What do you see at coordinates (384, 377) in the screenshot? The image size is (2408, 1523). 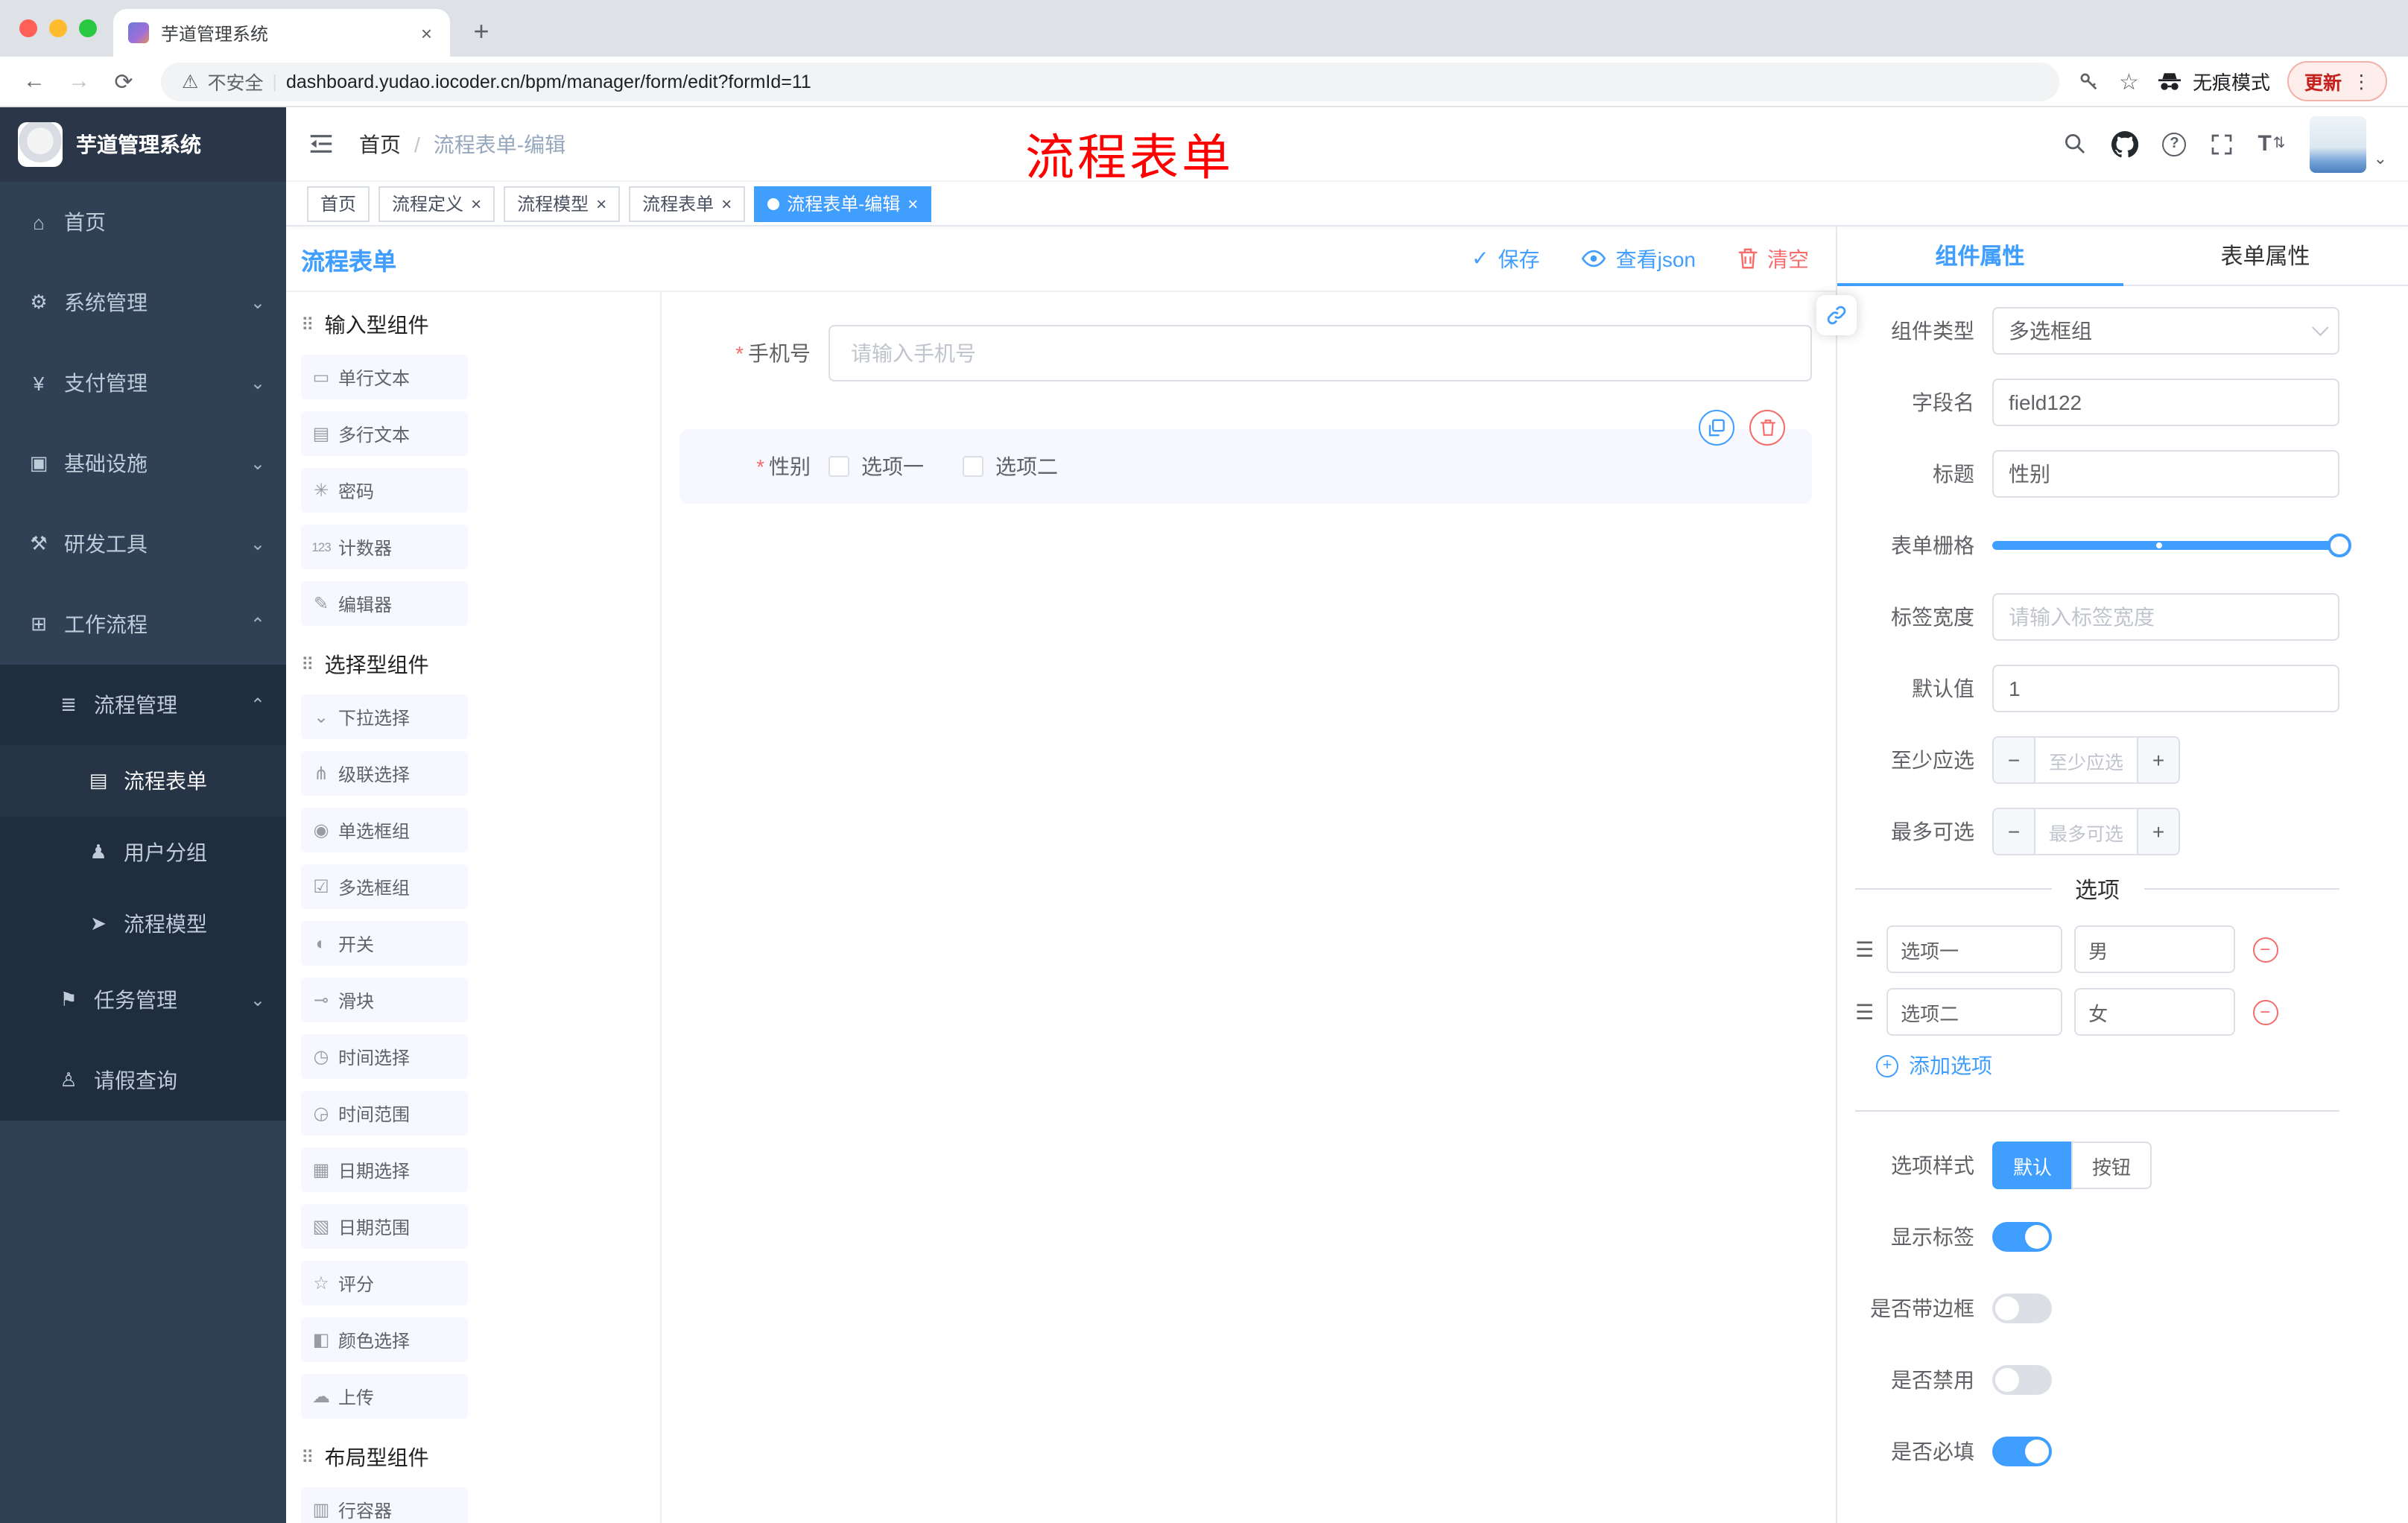 I see `palette-item: ▭ 单行文本` at bounding box center [384, 377].